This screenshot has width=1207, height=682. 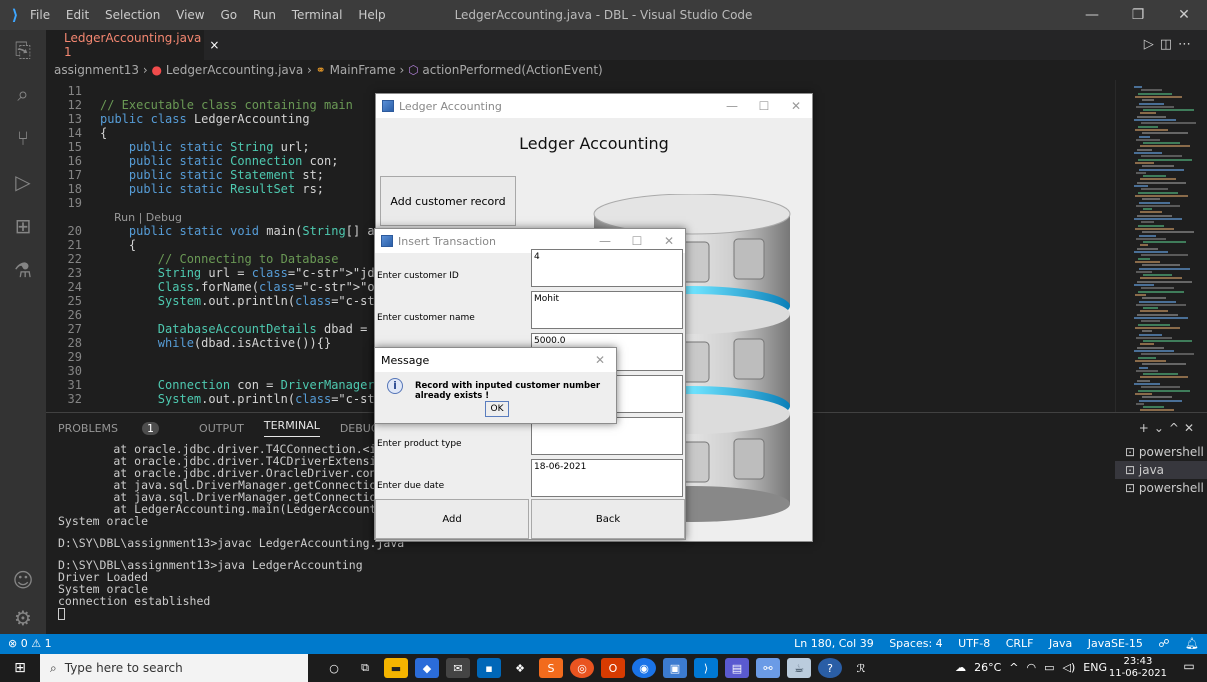 I want to click on maximize-icon: ☐, so click(x=764, y=106).